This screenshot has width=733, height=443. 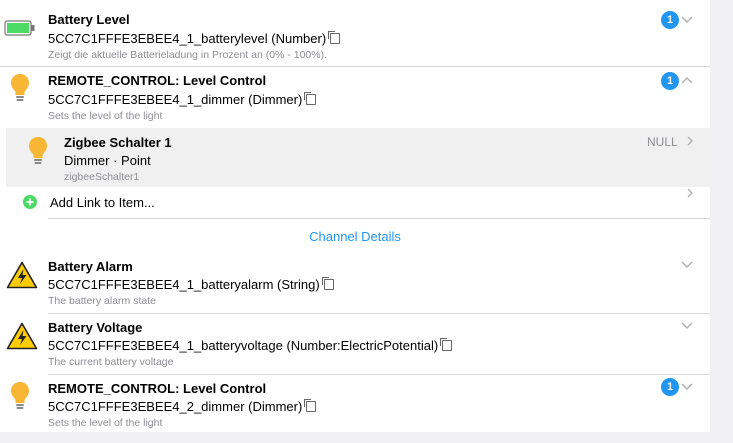 What do you see at coordinates (95, 327) in the screenshot?
I see `channel-title: Battery Voltage` at bounding box center [95, 327].